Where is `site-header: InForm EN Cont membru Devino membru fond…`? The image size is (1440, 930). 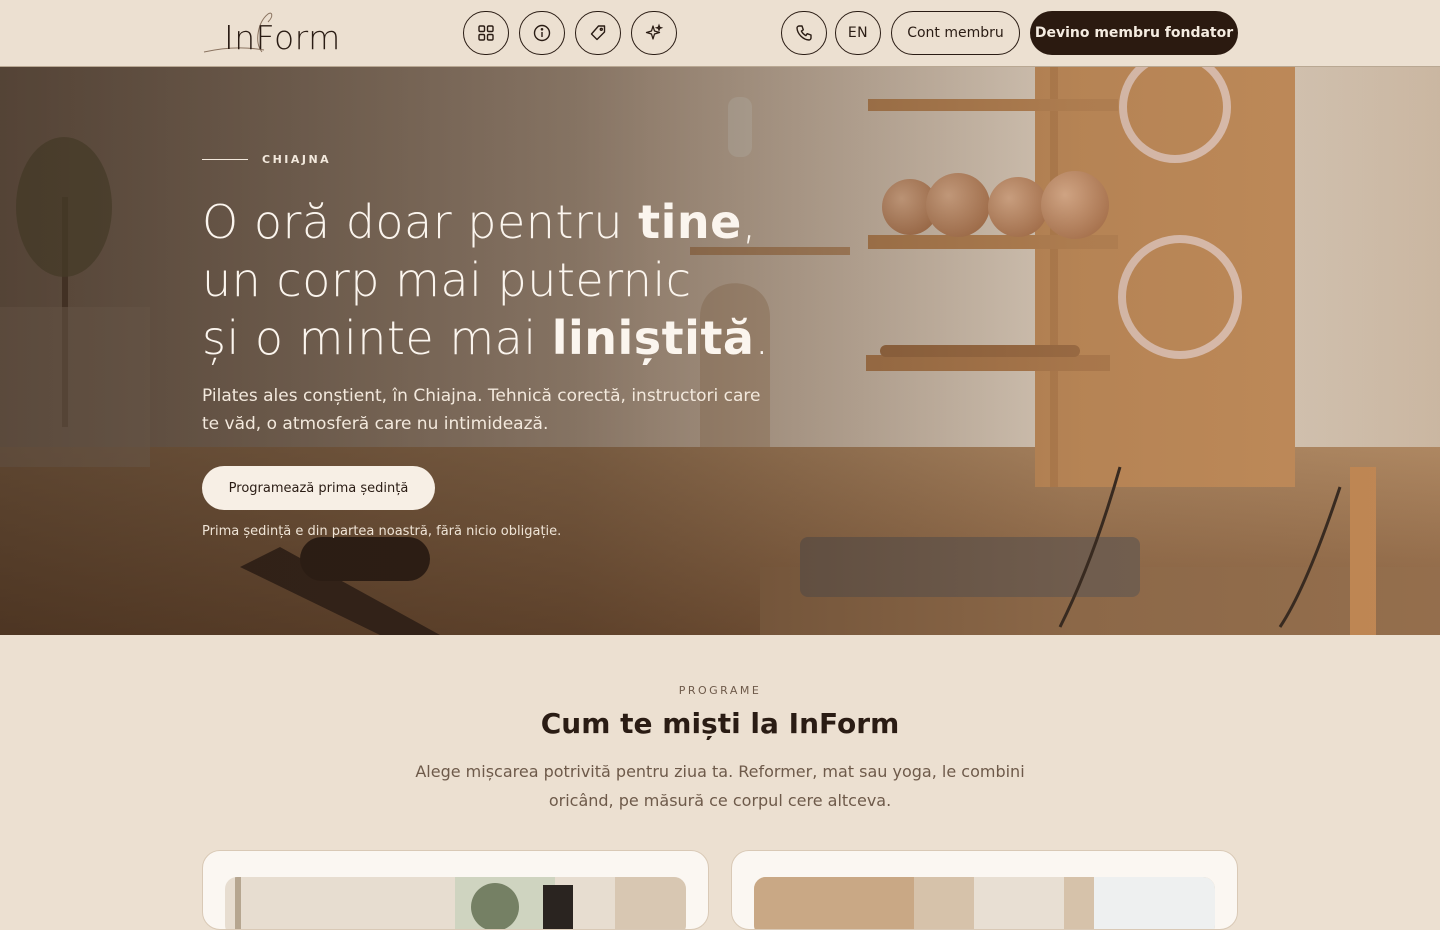
site-header: InForm EN Cont membru Devino membru fond… is located at coordinates (720, 33).